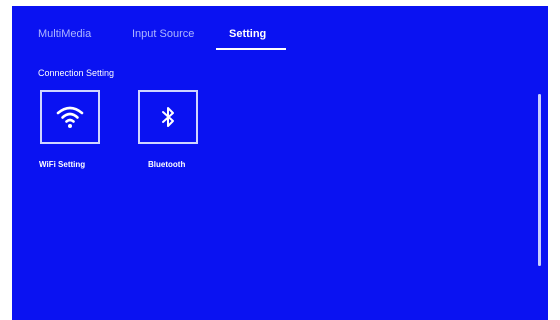 The width and height of the screenshot is (560, 320). I want to click on tab-multimedia: MultiMedia, so click(64, 34).